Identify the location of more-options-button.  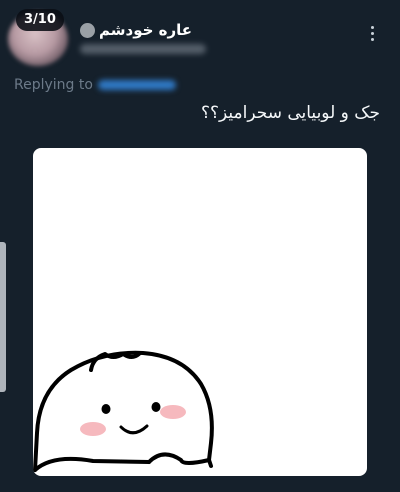
(372, 33).